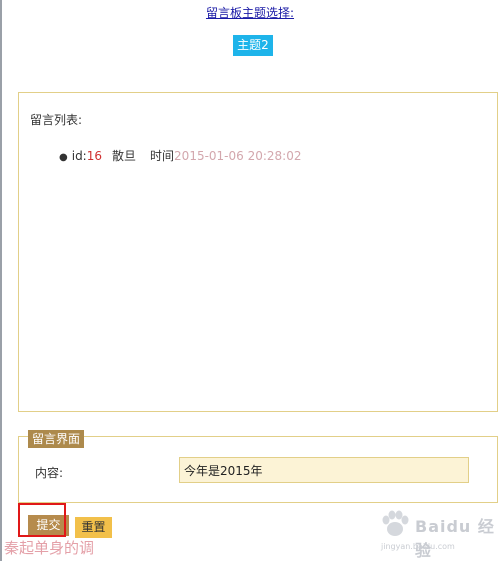  Describe the element at coordinates (79, 156) in the screenshot. I see `message-id-label: id:` at that location.